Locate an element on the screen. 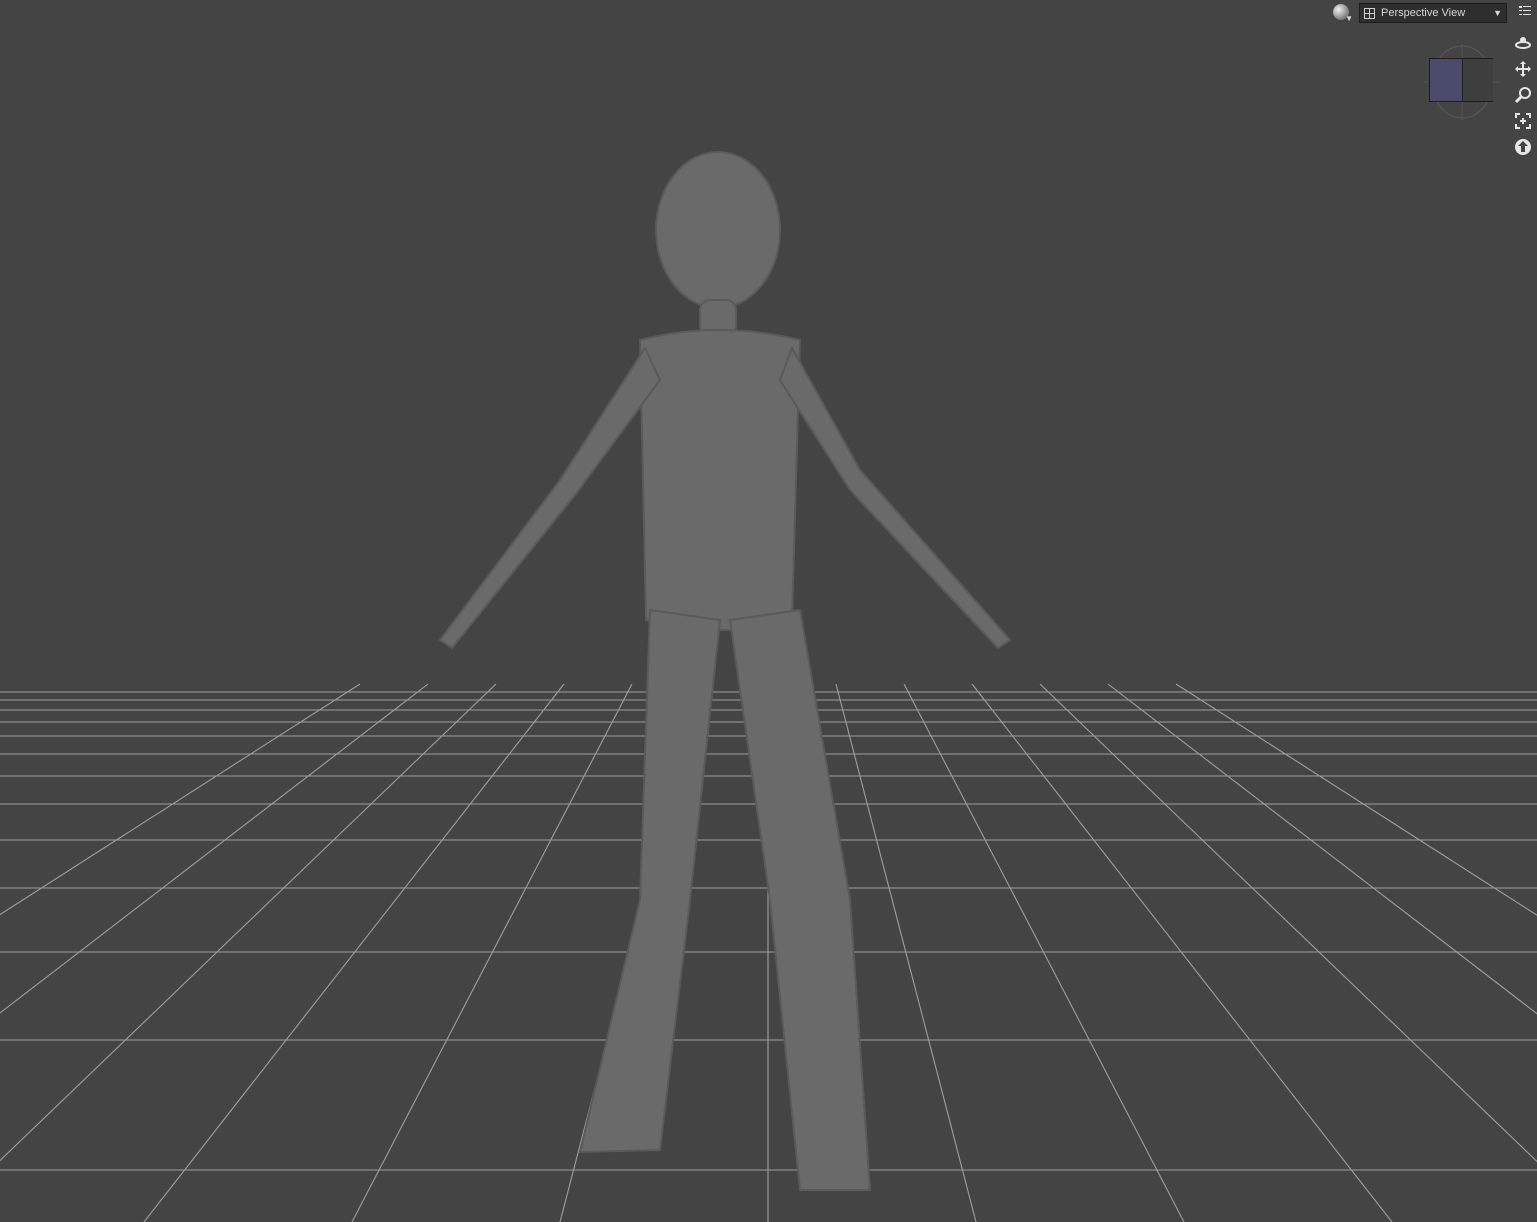 The width and height of the screenshot is (1537, 1222). placeholder-torso is located at coordinates (720, 480).